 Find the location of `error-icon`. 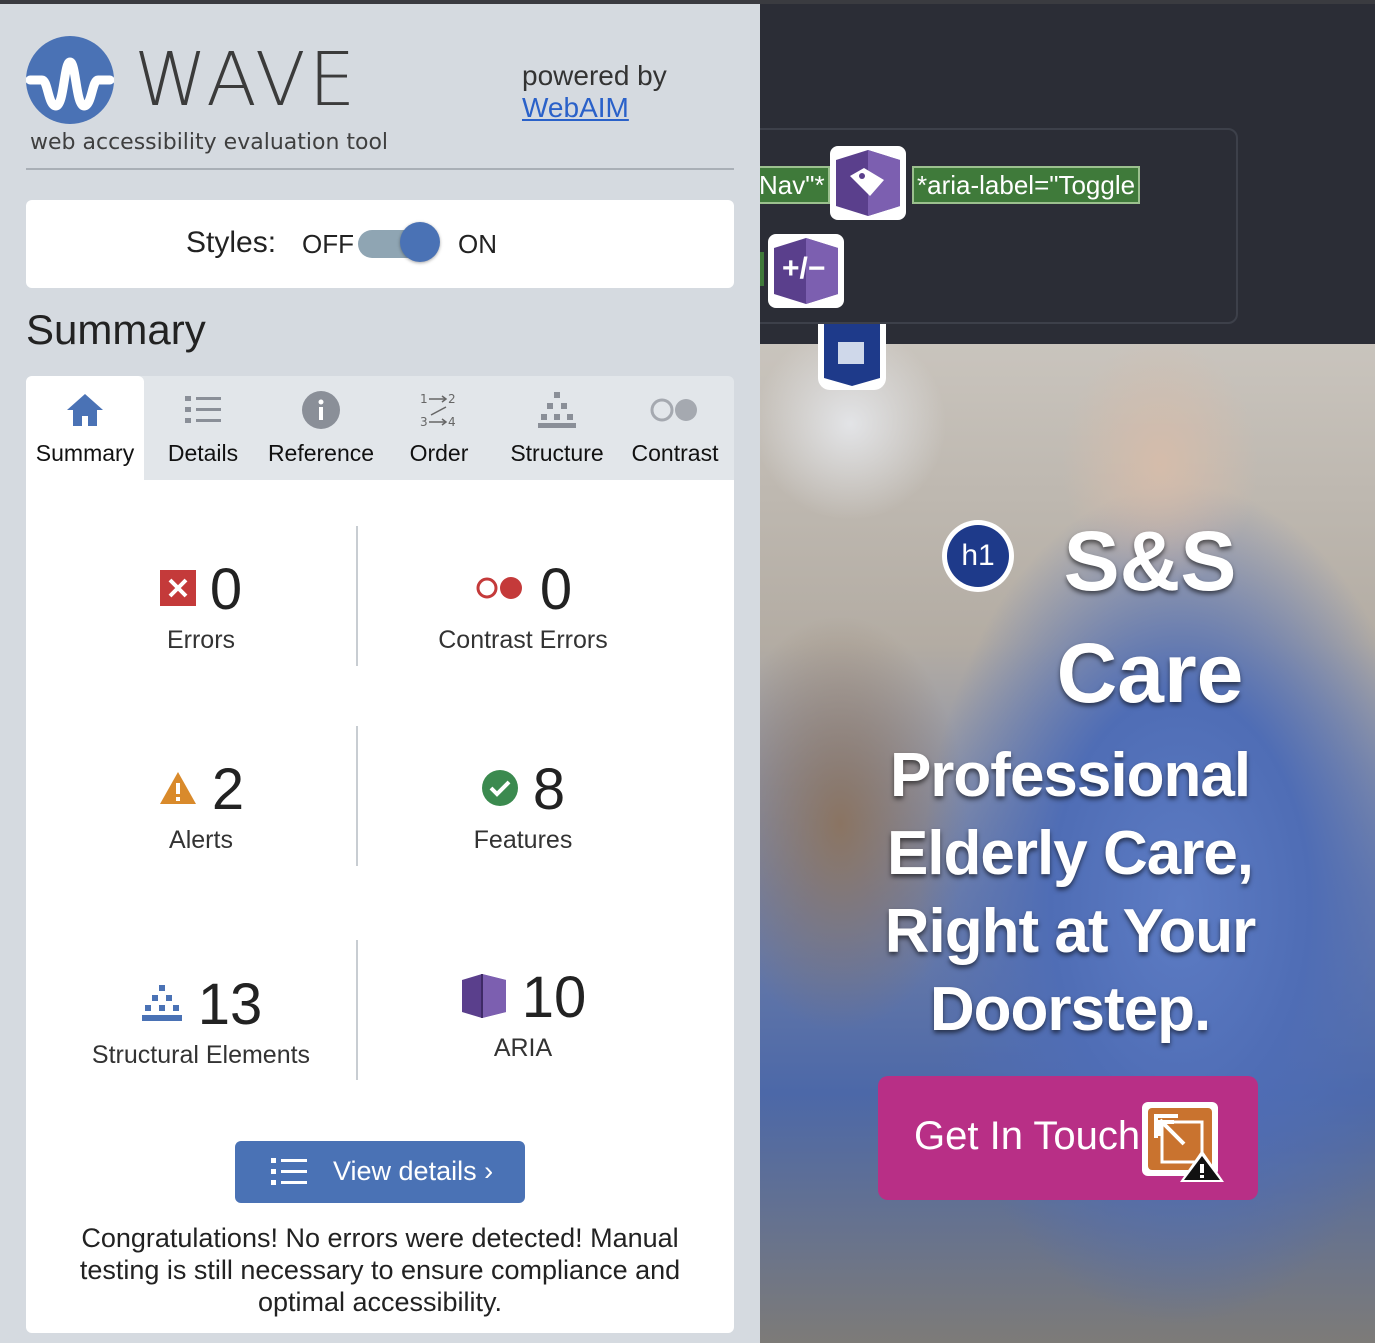

error-icon is located at coordinates (177, 590).